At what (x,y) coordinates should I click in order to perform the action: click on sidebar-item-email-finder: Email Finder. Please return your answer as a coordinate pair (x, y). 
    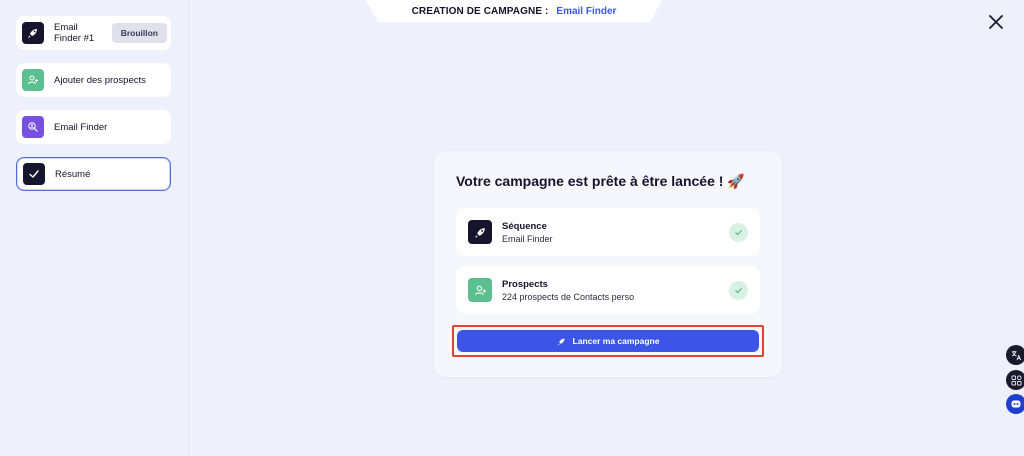
    Looking at the image, I should click on (93, 127).